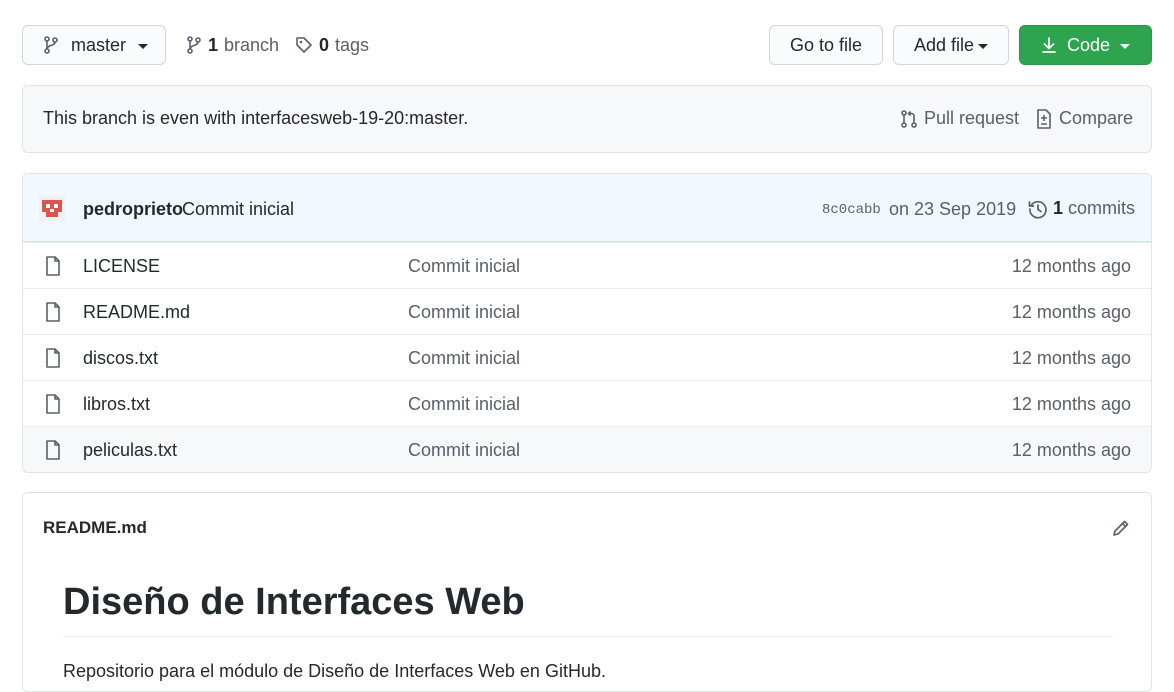  What do you see at coordinates (944, 44) in the screenshot?
I see `add-file-label: Add file` at bounding box center [944, 44].